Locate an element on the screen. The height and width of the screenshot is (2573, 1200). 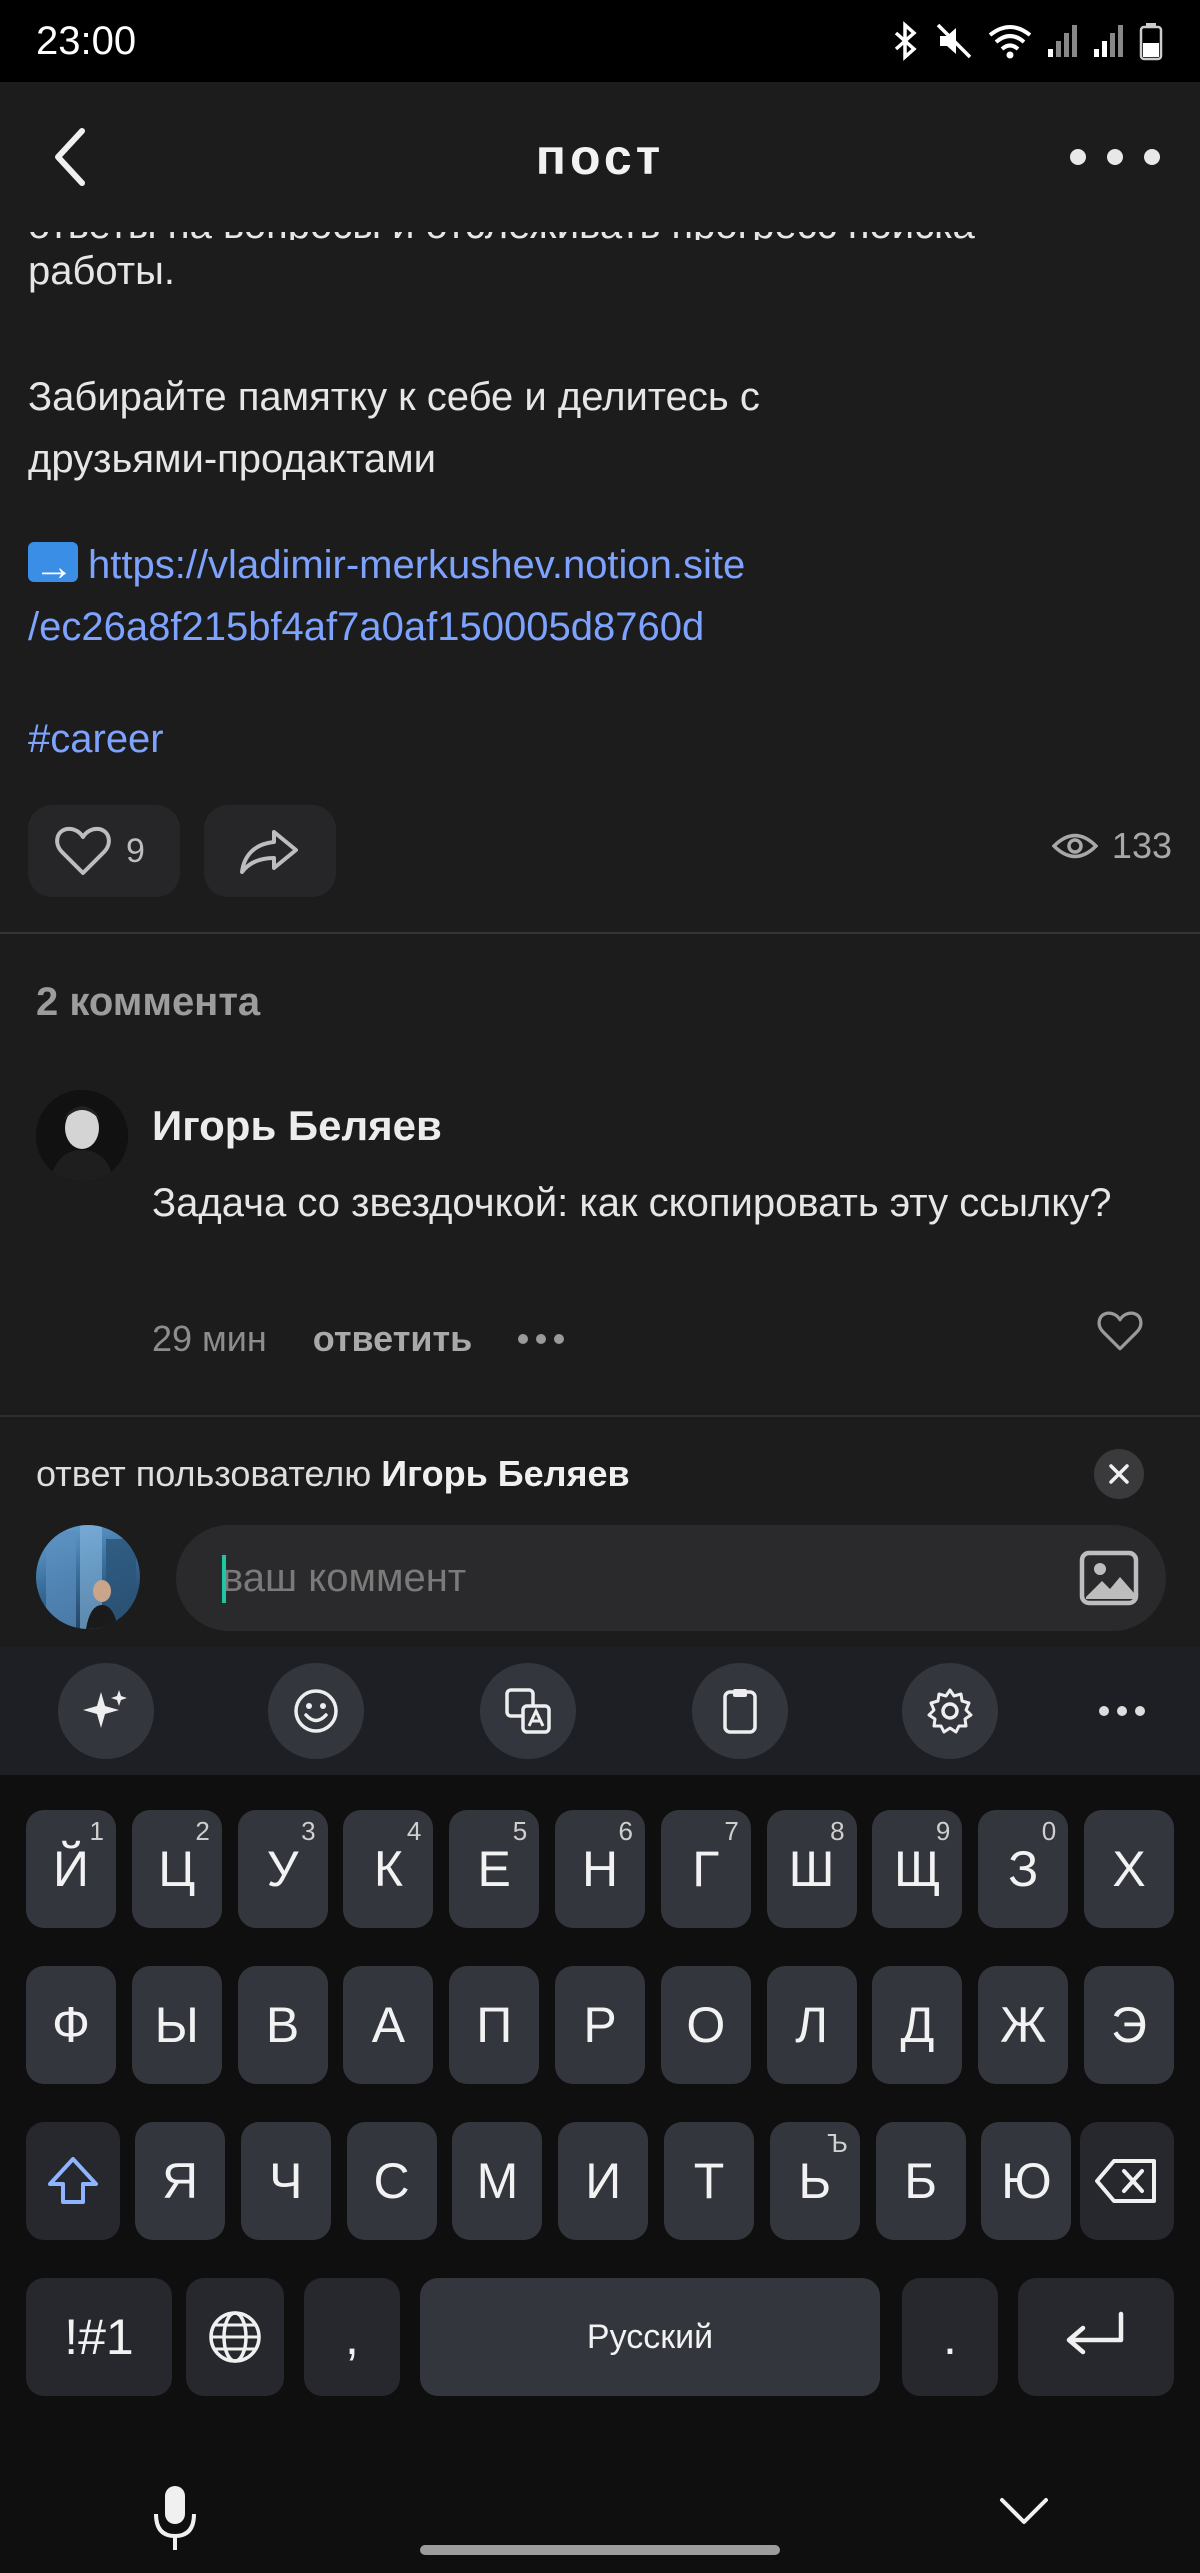
key-К: К4 is located at coordinates (388, 1869).